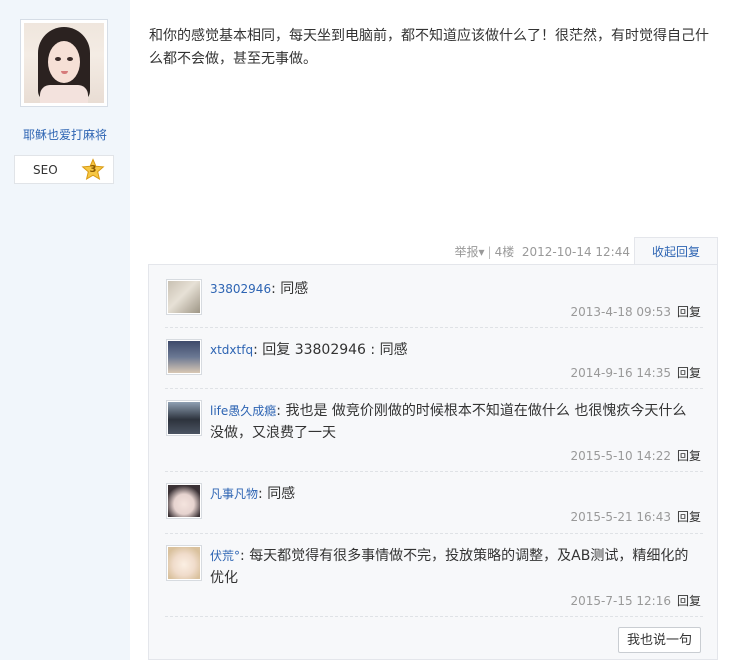 The width and height of the screenshot is (754, 660). I want to click on author-avatar, so click(64, 63).